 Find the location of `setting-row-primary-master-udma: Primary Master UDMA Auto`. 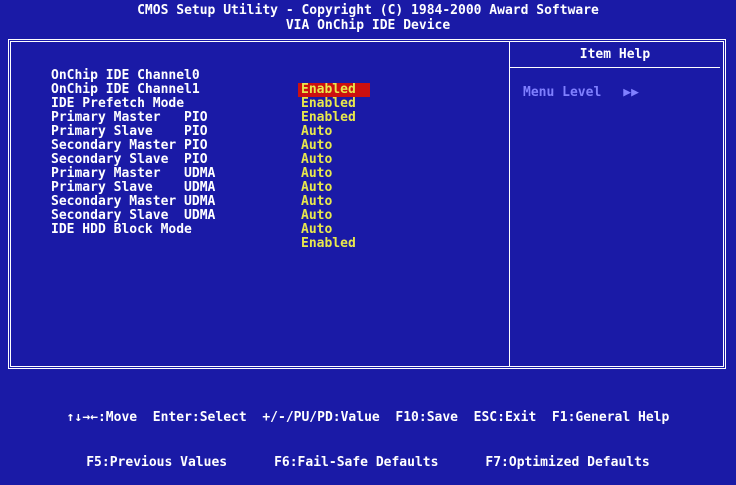

setting-row-primary-master-udma: Primary Master UDMA Auto is located at coordinates (191, 174).